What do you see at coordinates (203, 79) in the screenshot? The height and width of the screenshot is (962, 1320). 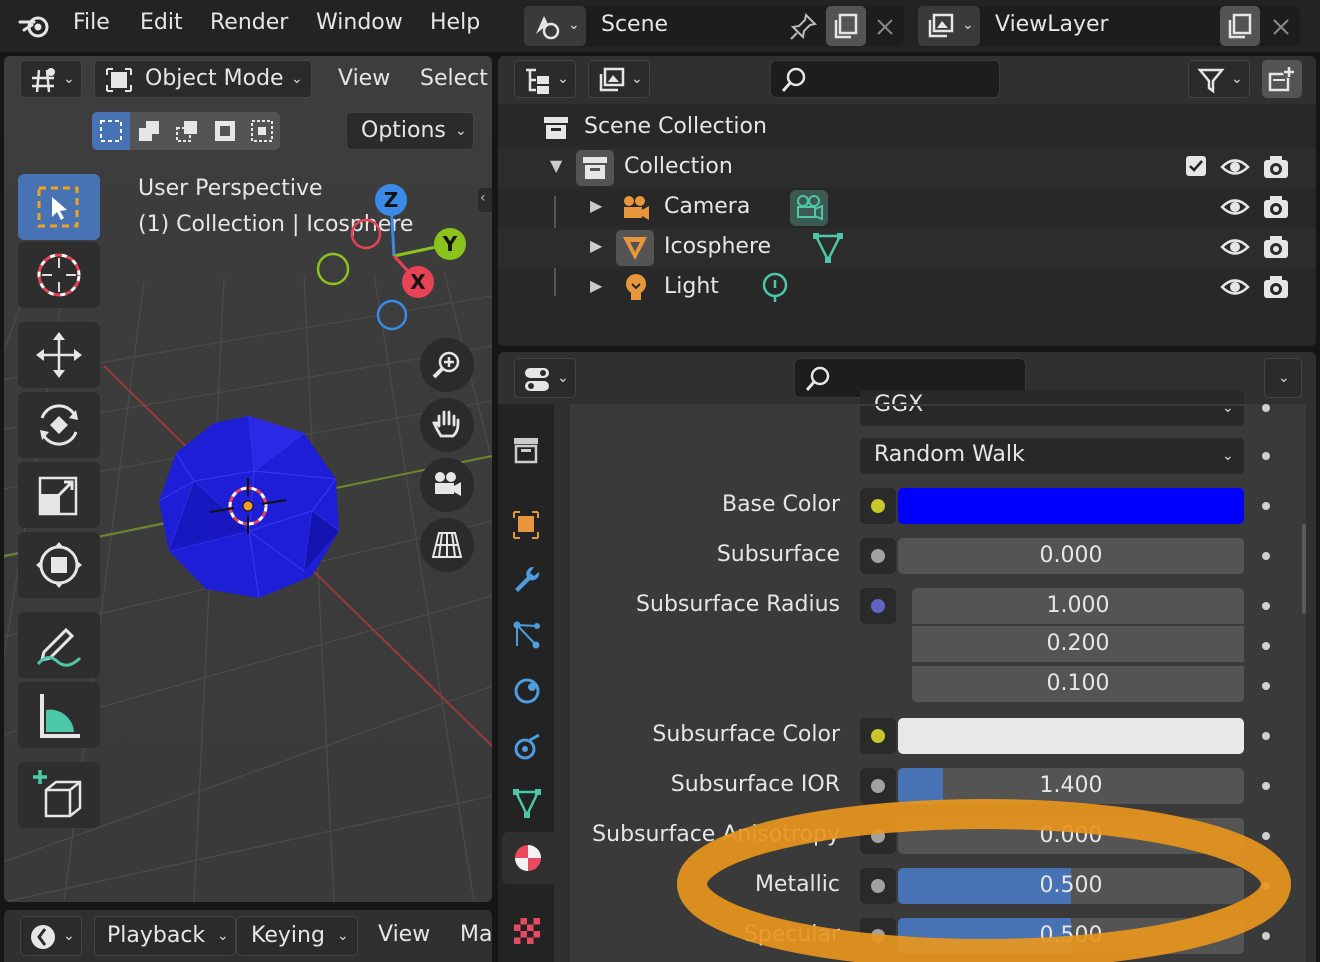 I see `mode-dropdown: Object Mode ⌄` at bounding box center [203, 79].